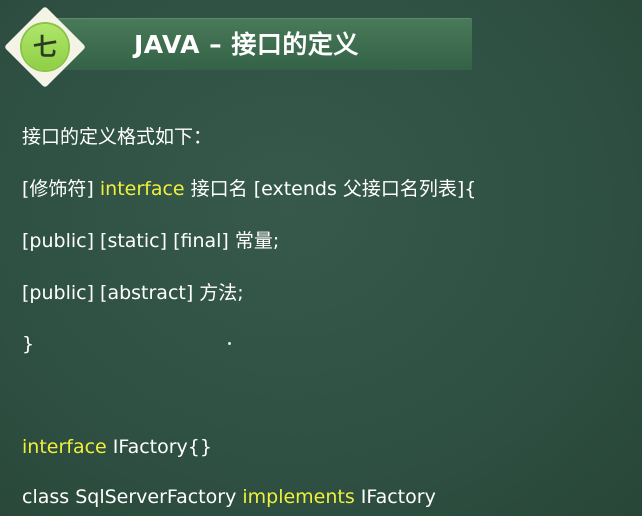 Image resolution: width=642 pixels, height=516 pixels. What do you see at coordinates (298, 497) in the screenshot?
I see `keyword-implements: implements` at bounding box center [298, 497].